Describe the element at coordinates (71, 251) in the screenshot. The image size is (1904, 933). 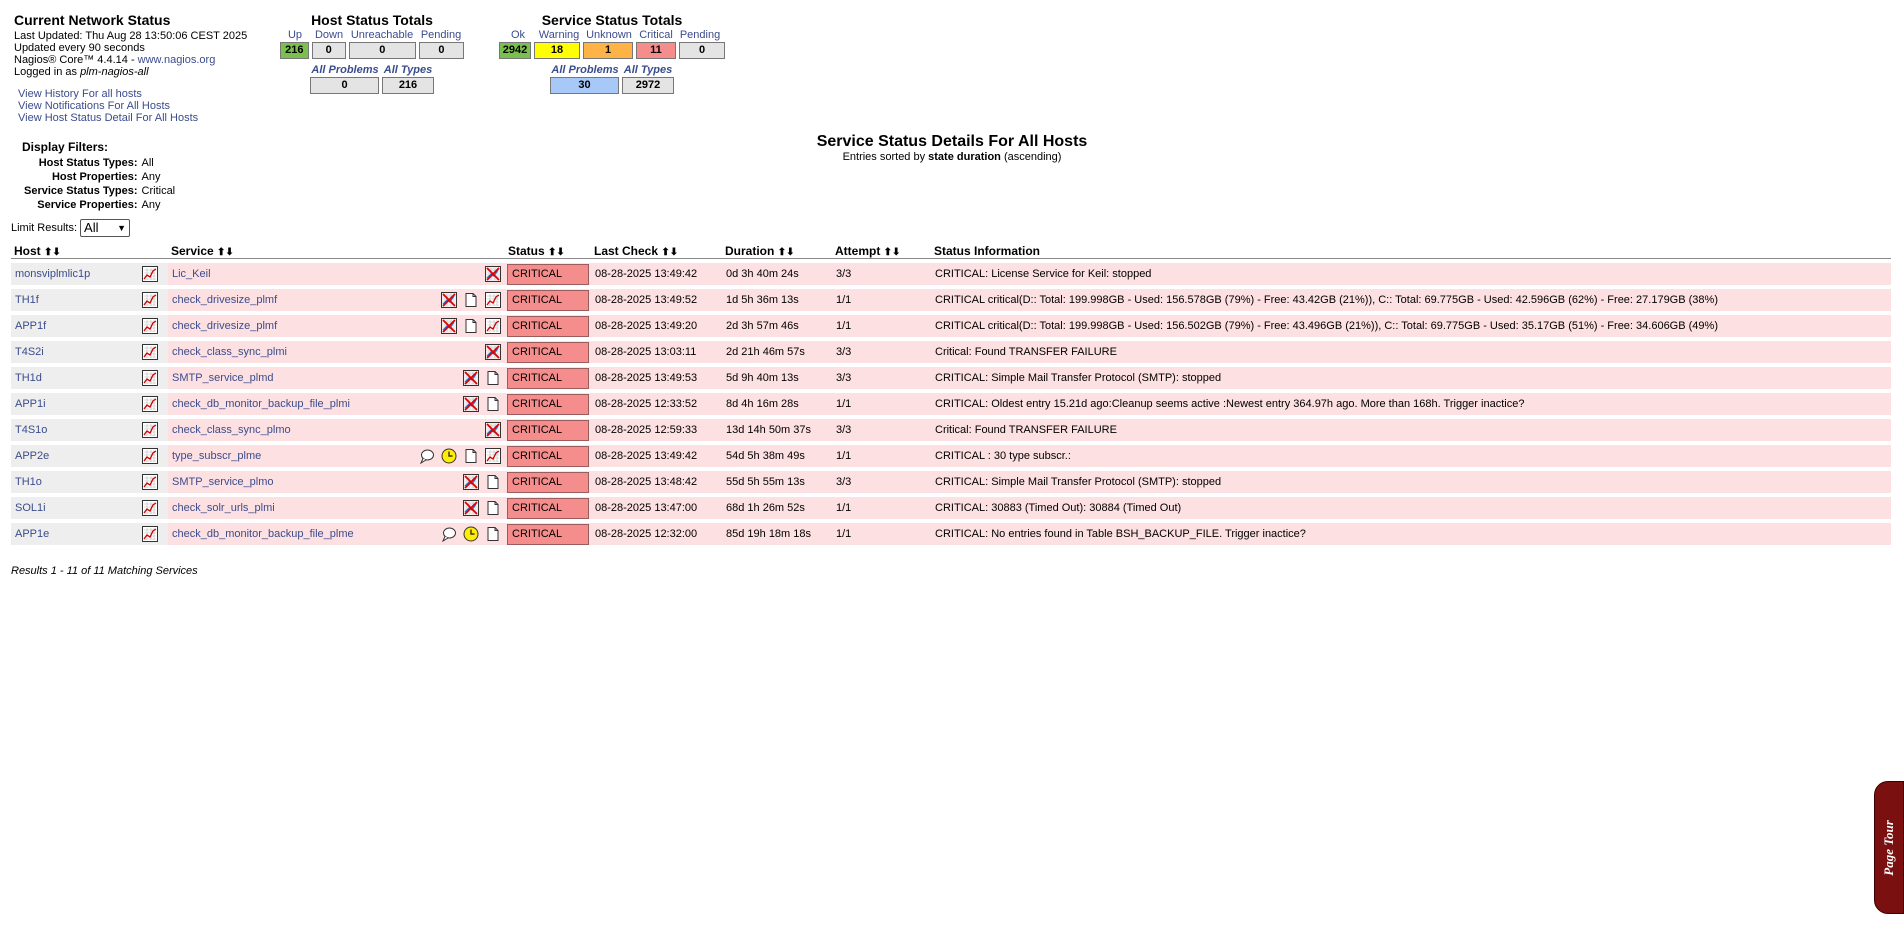
I see `host-column-header: Host ⬆⬇` at that location.